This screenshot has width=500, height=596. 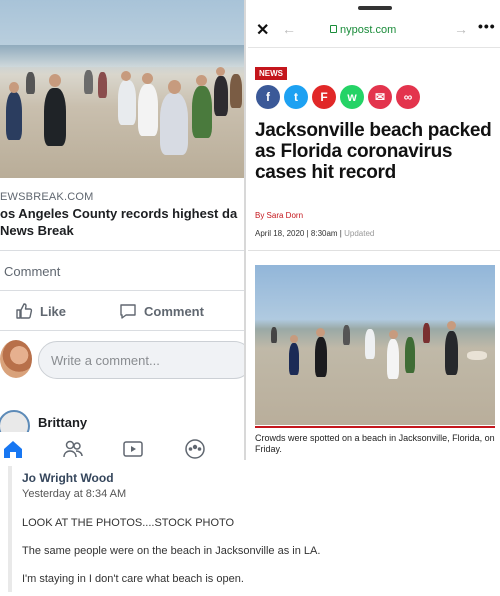 I want to click on article-byline: By Sara Dorn, so click(x=279, y=215).